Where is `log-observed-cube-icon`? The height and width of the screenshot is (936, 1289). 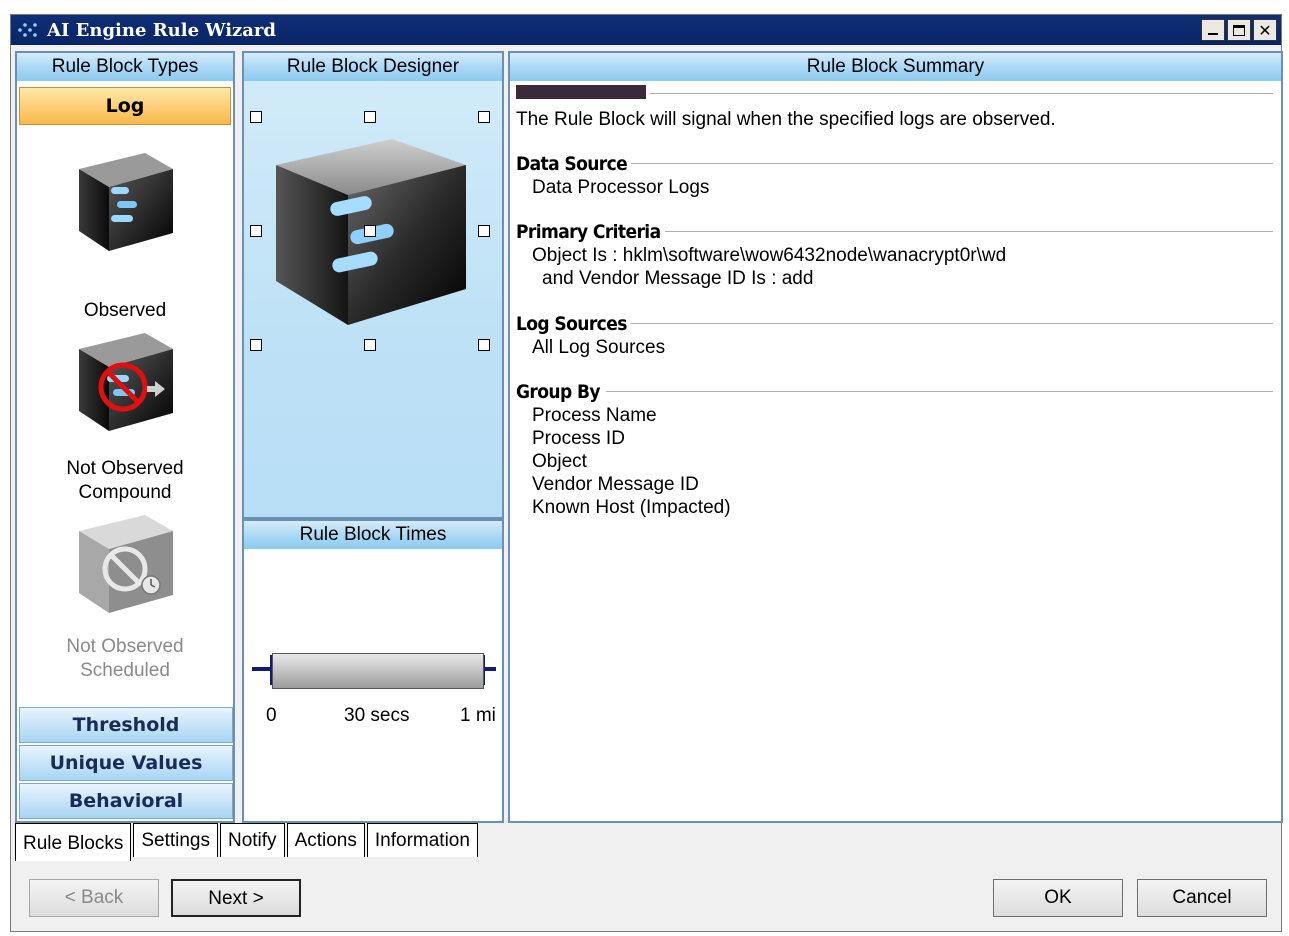
log-observed-cube-icon is located at coordinates (127, 199).